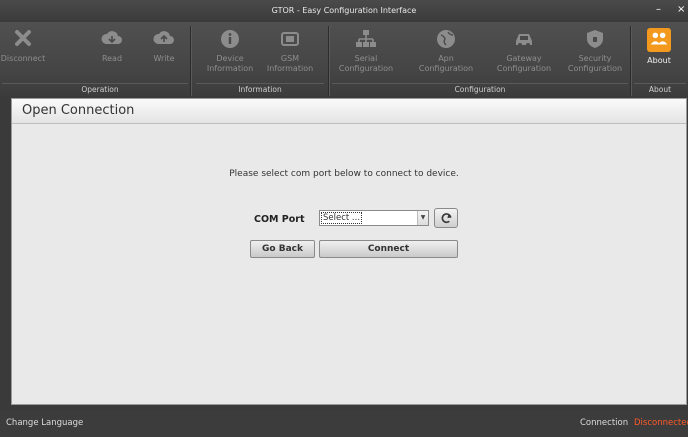  Describe the element at coordinates (164, 39) in the screenshot. I see `cloud-upload-icon` at that location.